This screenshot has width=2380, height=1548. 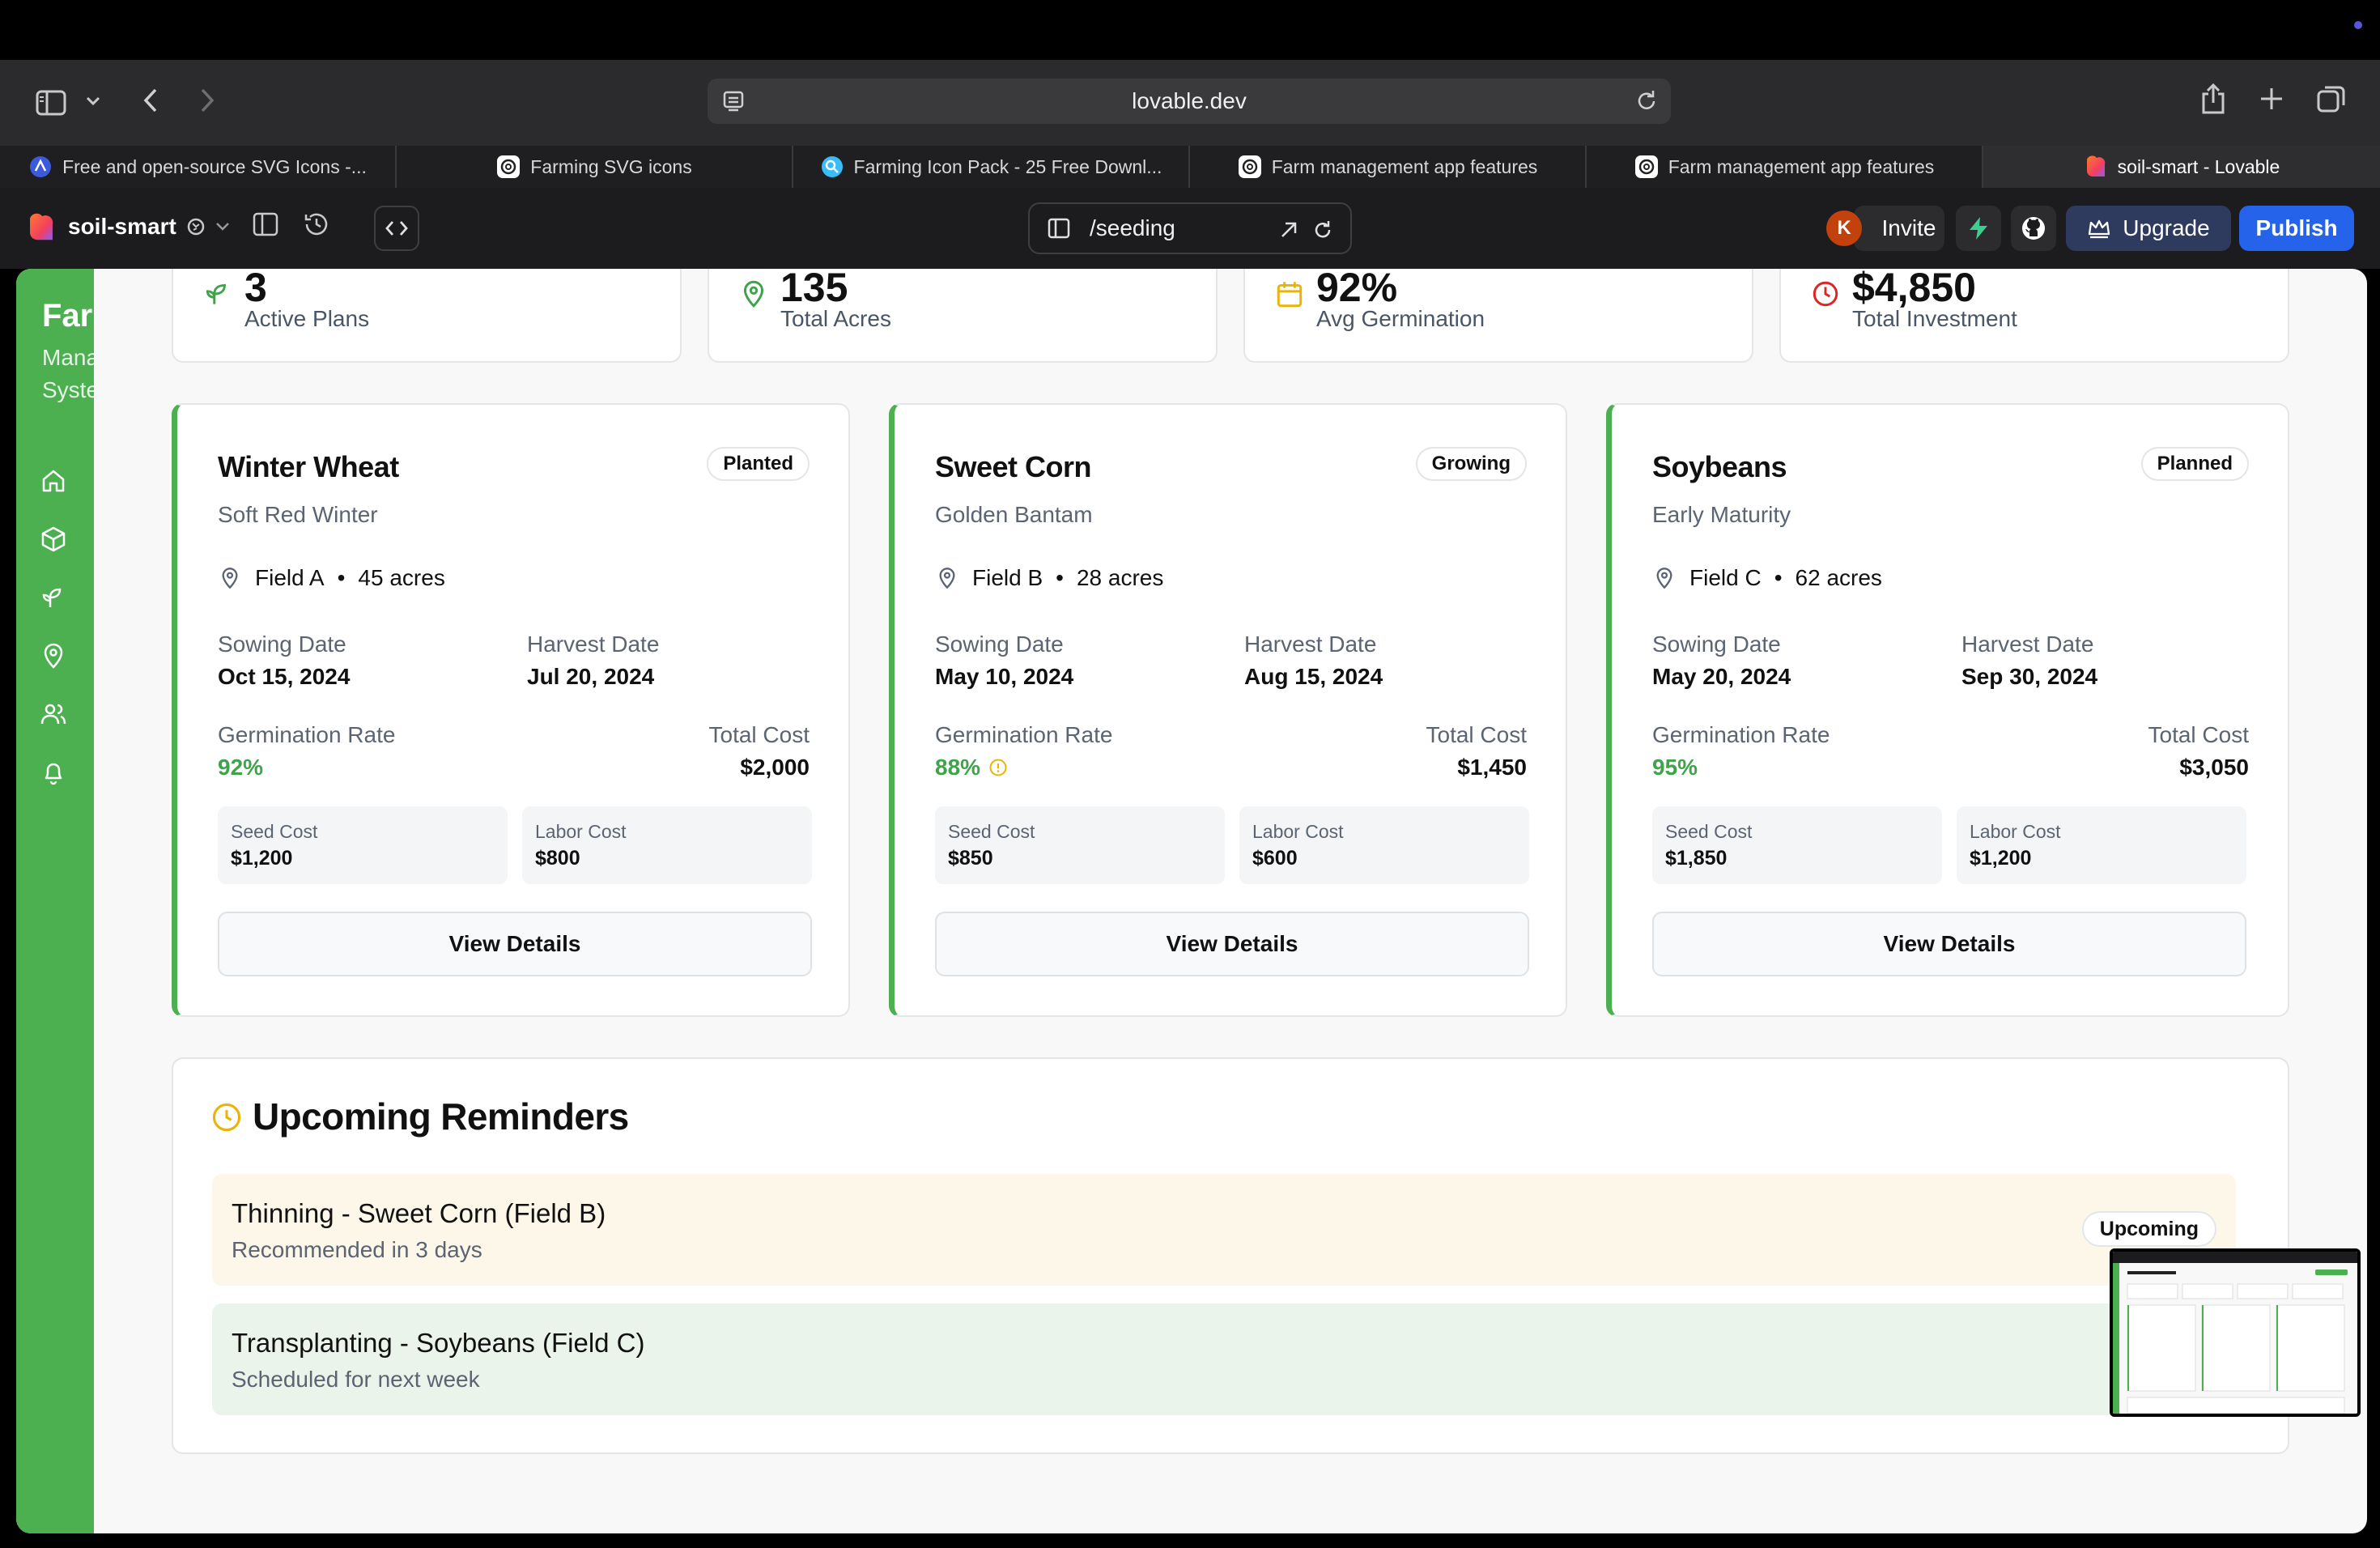 I want to click on crop-name: Sweet Corn, so click(x=1013, y=467).